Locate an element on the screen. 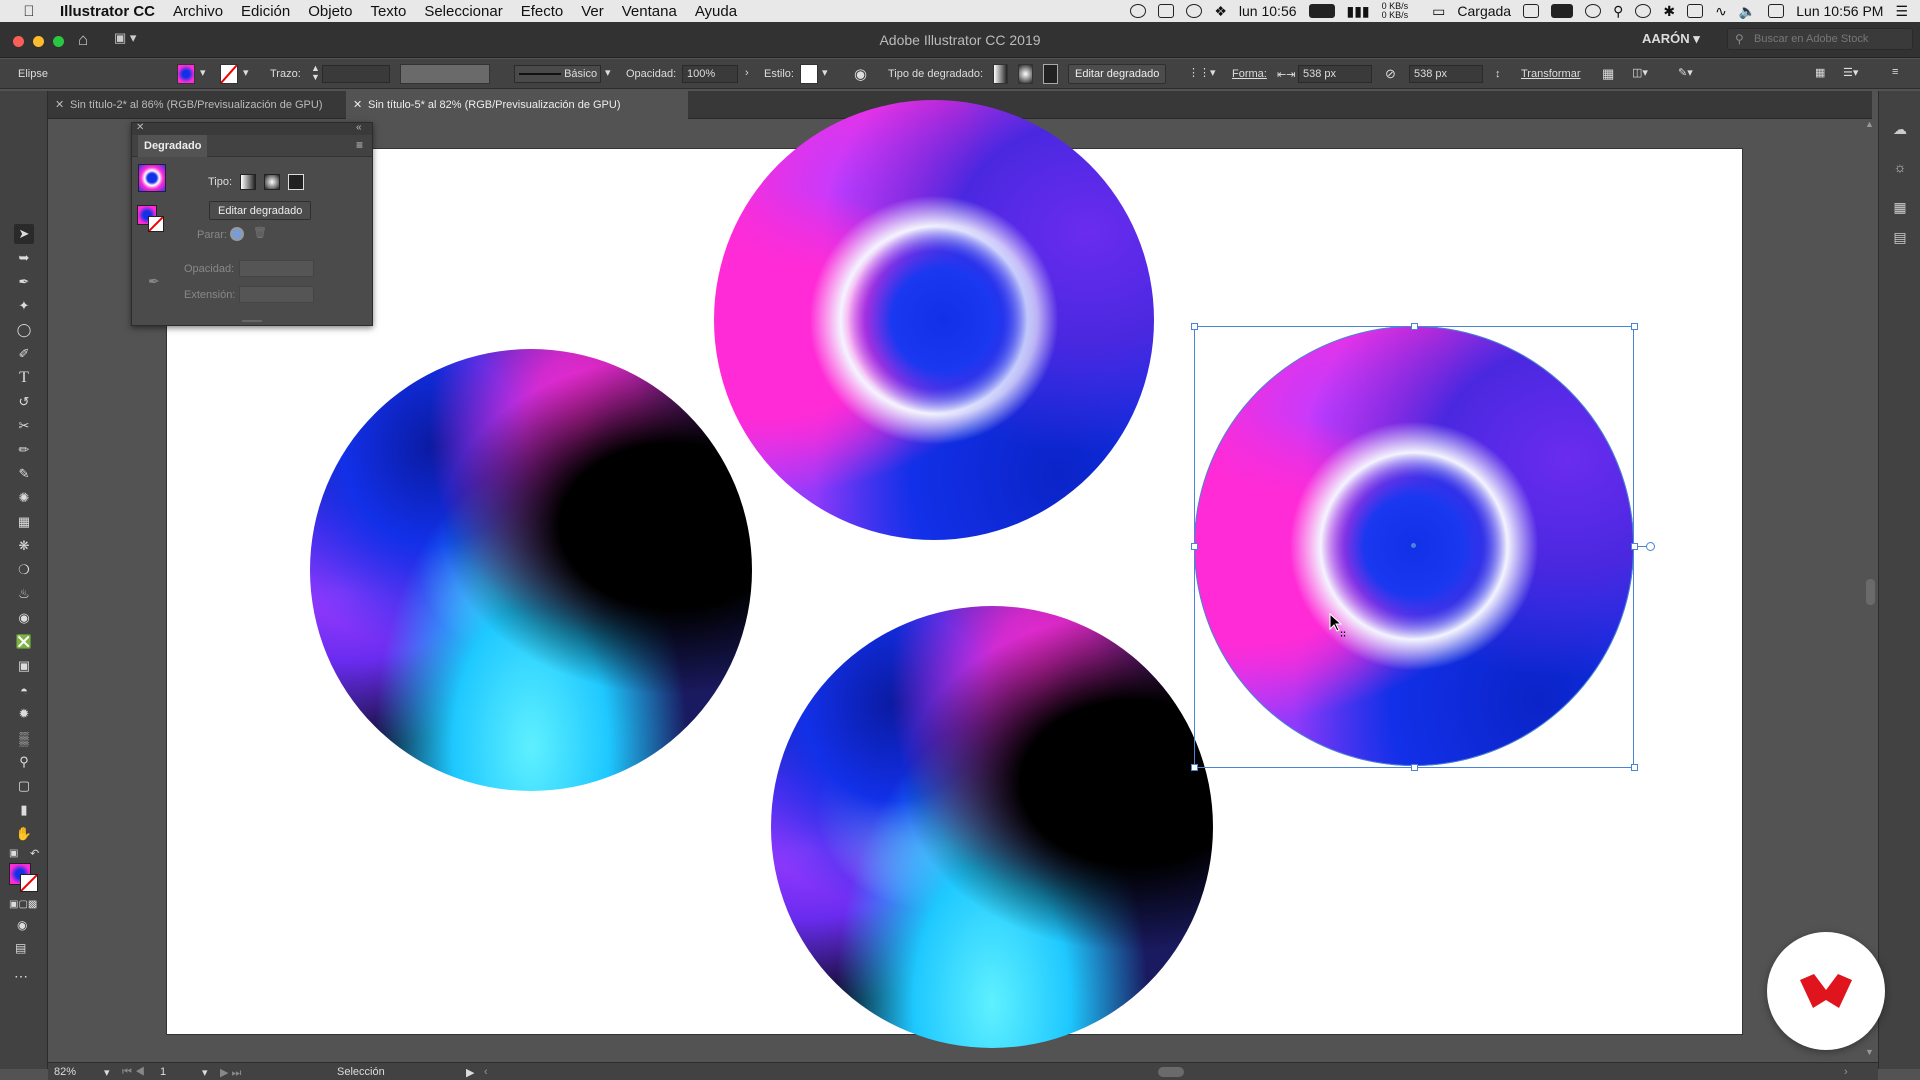 This screenshot has width=1920, height=1080. chevron-right-icon: › is located at coordinates (747, 73).